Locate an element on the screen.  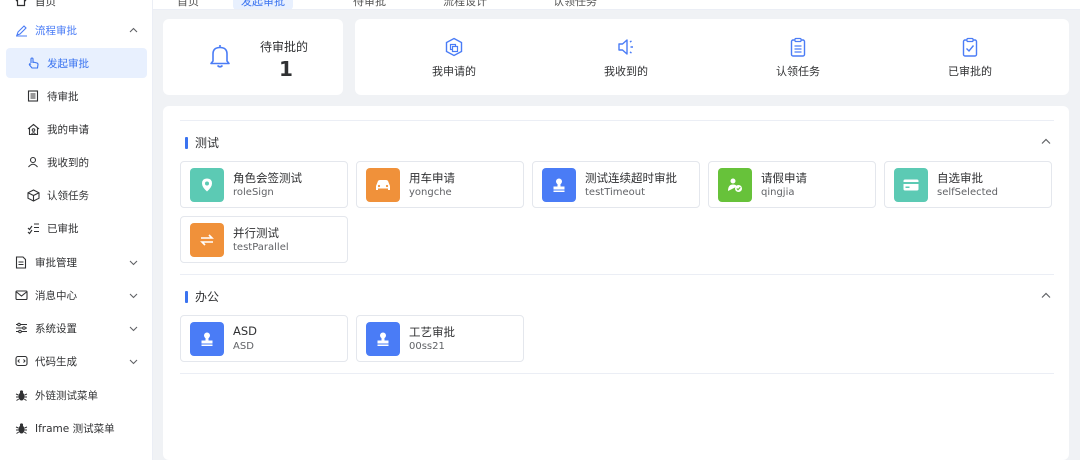
collapse-test-button is located at coordinates (1046, 142).